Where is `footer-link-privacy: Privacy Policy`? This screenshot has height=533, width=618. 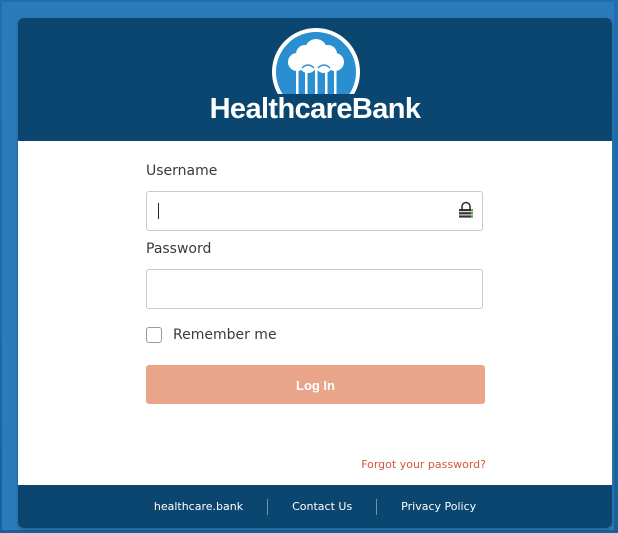
footer-link-privacy: Privacy Policy is located at coordinates (438, 506).